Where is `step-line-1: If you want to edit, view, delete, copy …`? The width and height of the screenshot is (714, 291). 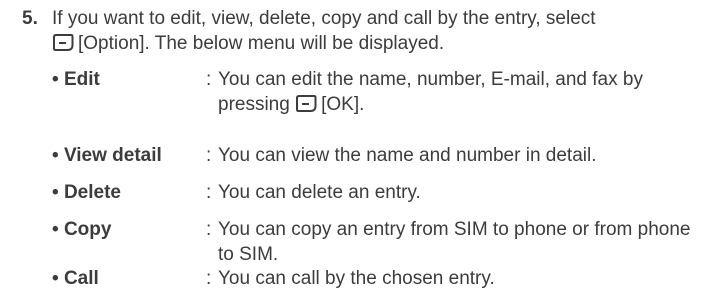
step-line-1: If you want to edit, view, delete, copy … is located at coordinates (324, 18).